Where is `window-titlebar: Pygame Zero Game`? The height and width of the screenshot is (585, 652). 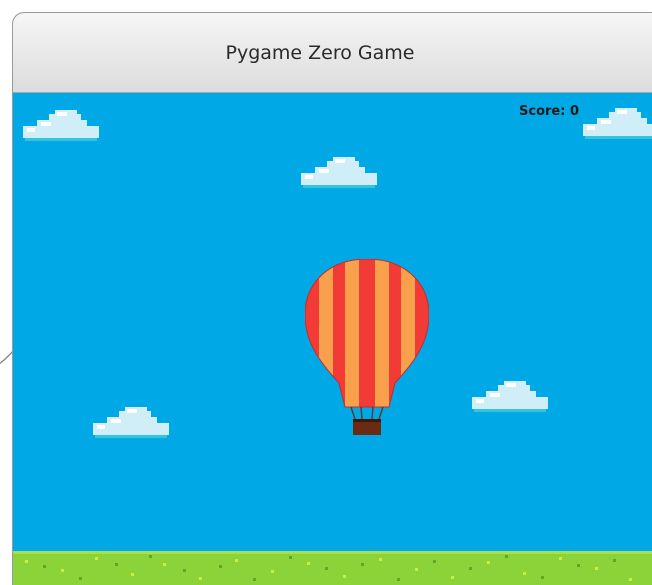 window-titlebar: Pygame Zero Game is located at coordinates (332, 53).